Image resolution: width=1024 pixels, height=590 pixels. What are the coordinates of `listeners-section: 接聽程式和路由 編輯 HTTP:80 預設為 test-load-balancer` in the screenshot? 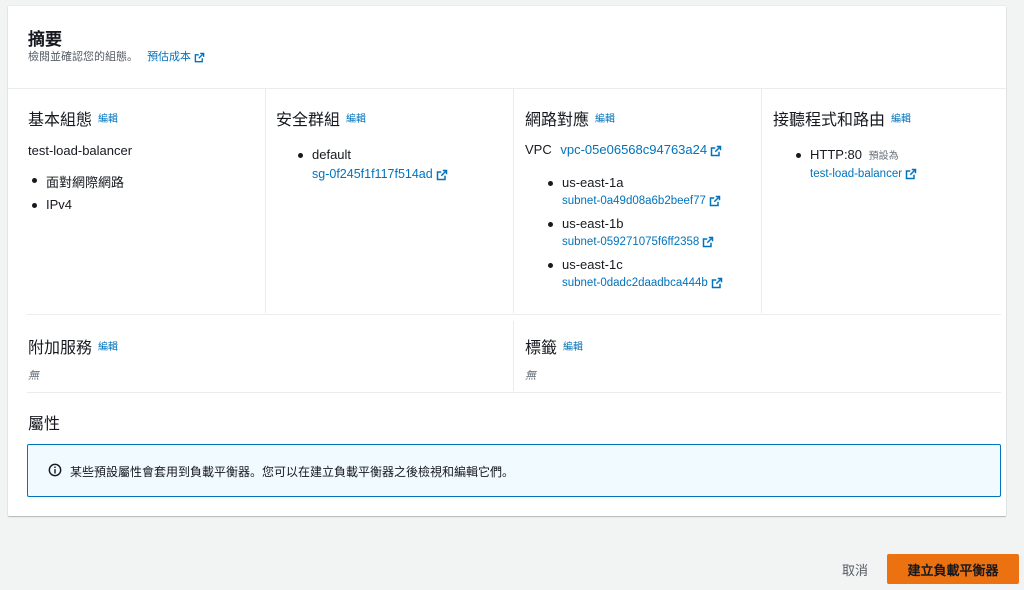 It's located at (884, 201).